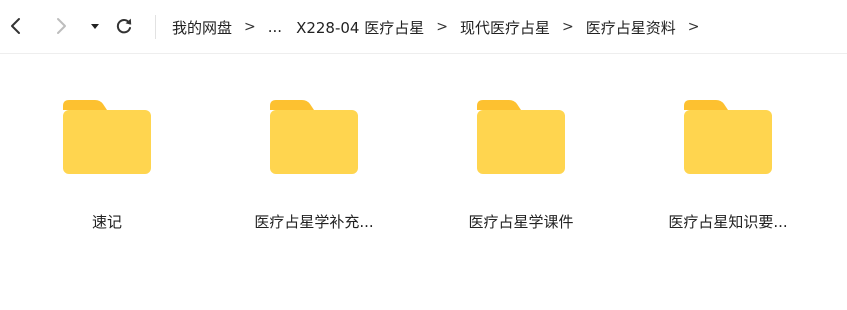  What do you see at coordinates (202, 27) in the screenshot?
I see `breadcrumb-item-root: 我的网盘` at bounding box center [202, 27].